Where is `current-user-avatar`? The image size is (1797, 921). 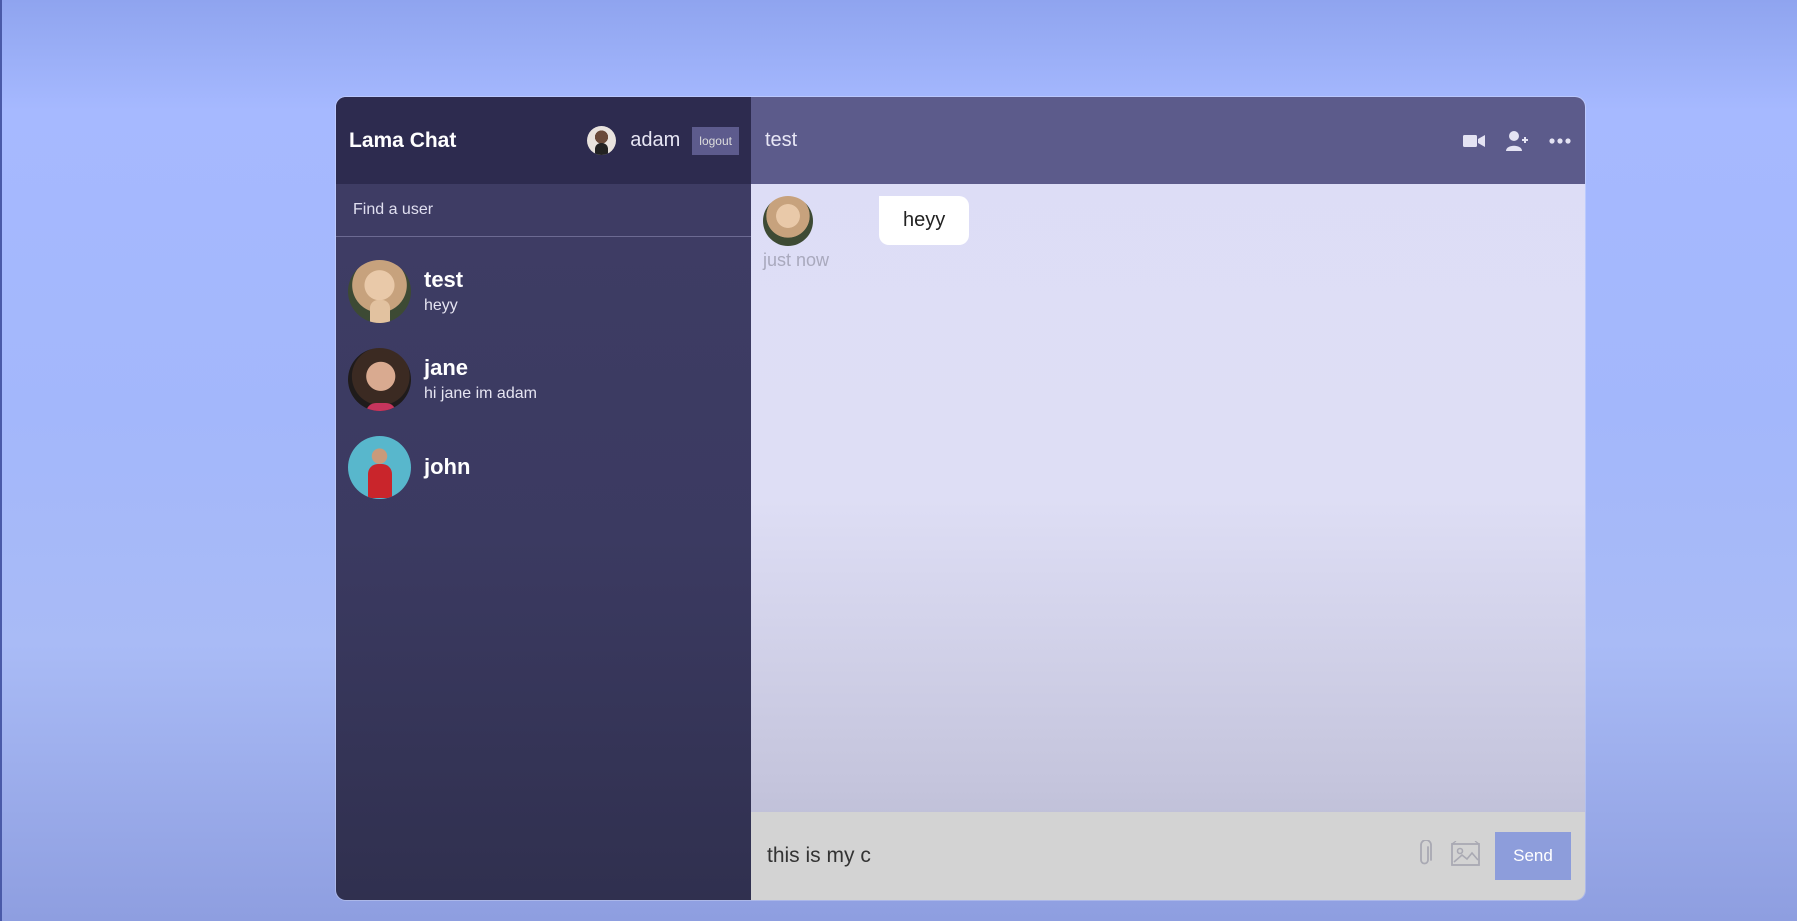
current-user-avatar is located at coordinates (602, 140).